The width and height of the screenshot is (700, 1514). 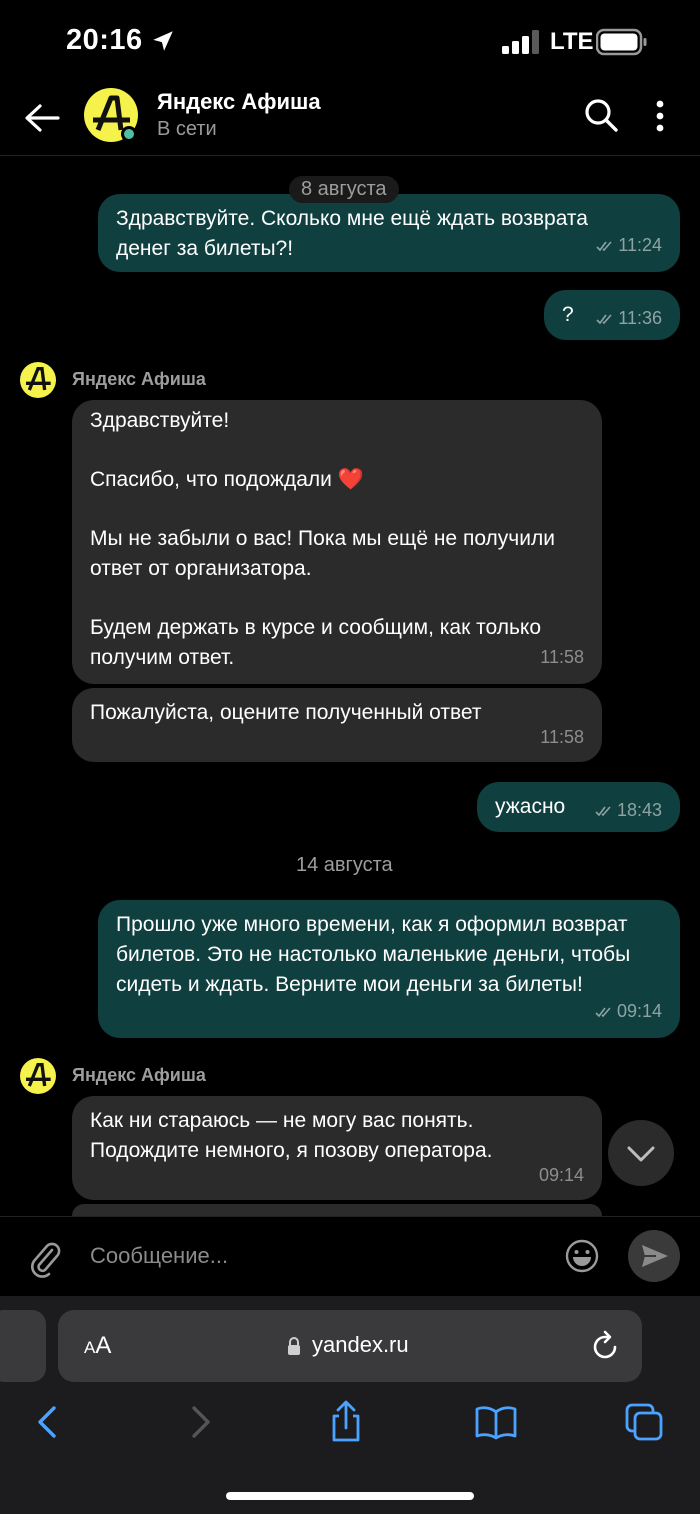 I want to click on browser-forward-icon, so click(x=200, y=1422).